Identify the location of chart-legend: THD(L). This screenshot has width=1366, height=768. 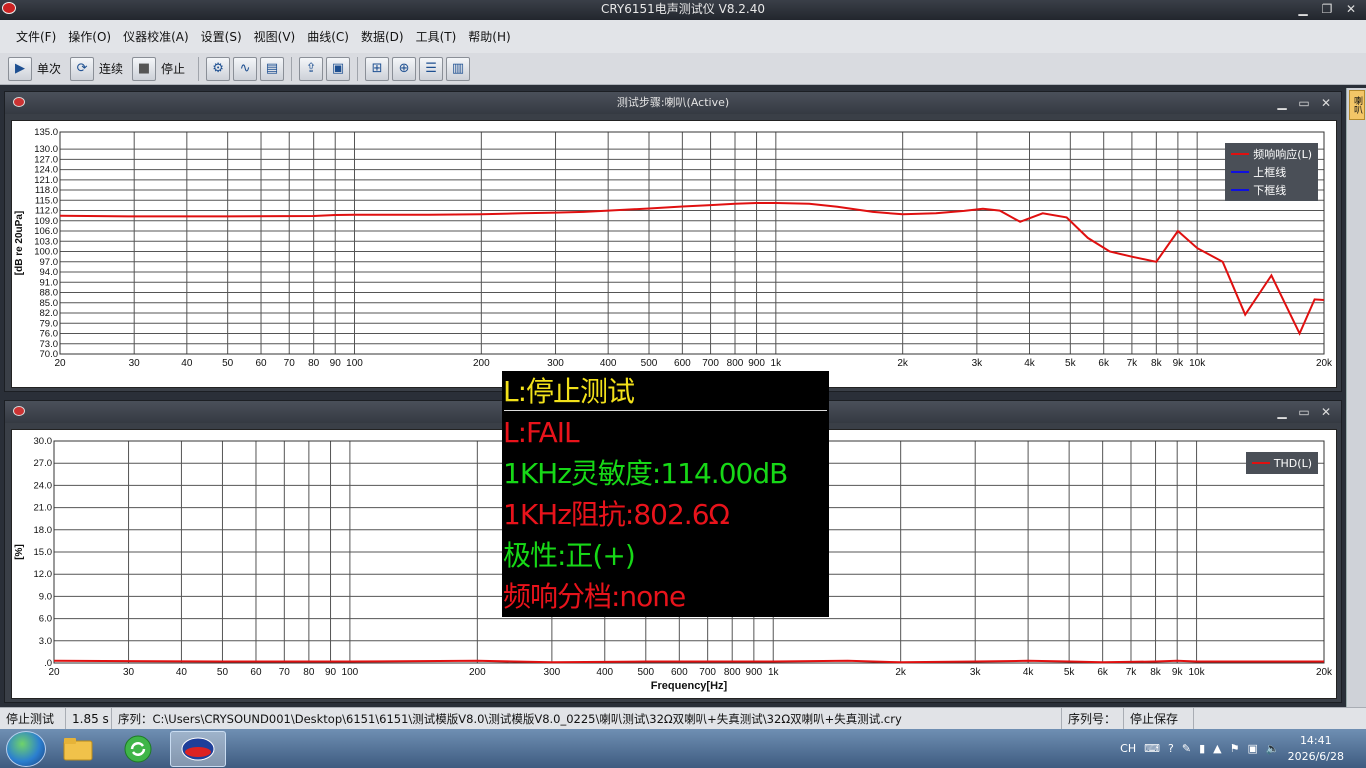
(1281, 463).